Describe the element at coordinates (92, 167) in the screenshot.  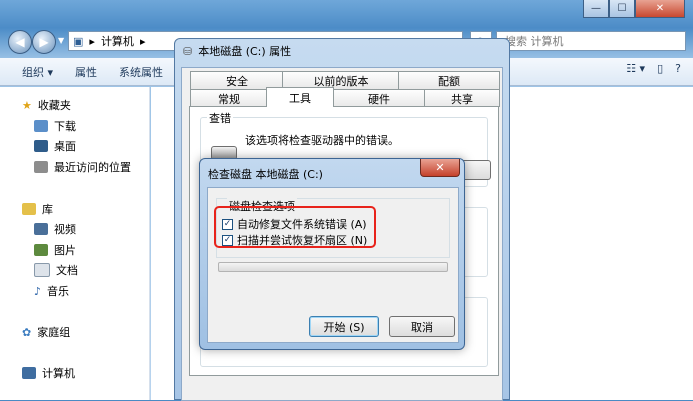
I see `nav-item-label: 最近访问的位置` at that location.